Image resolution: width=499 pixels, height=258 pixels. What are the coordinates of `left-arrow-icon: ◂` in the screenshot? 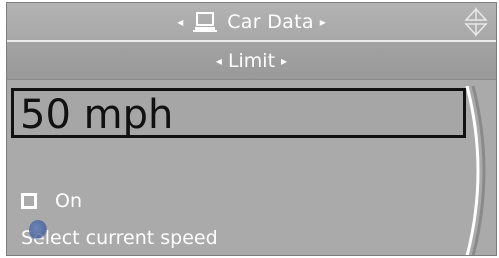 It's located at (180, 22).